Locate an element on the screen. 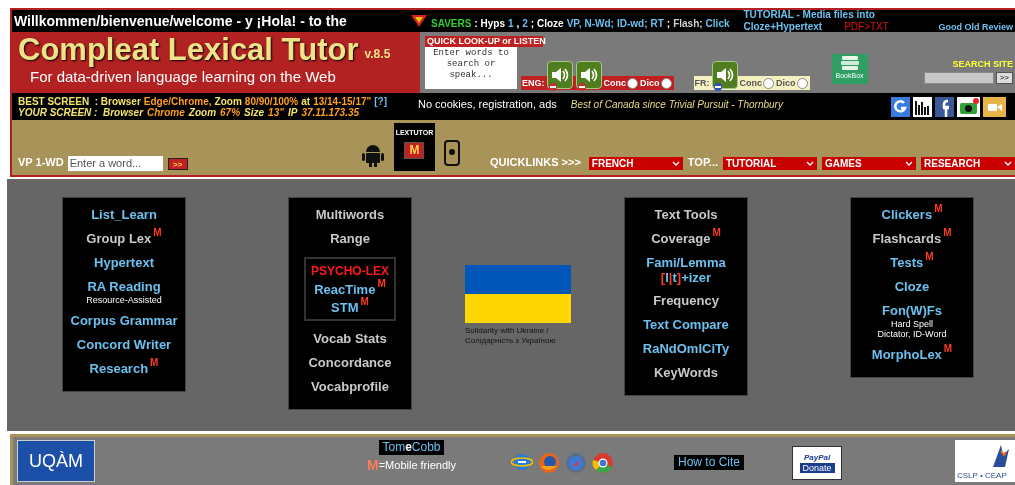  tool-link: Cloze is located at coordinates (912, 287).